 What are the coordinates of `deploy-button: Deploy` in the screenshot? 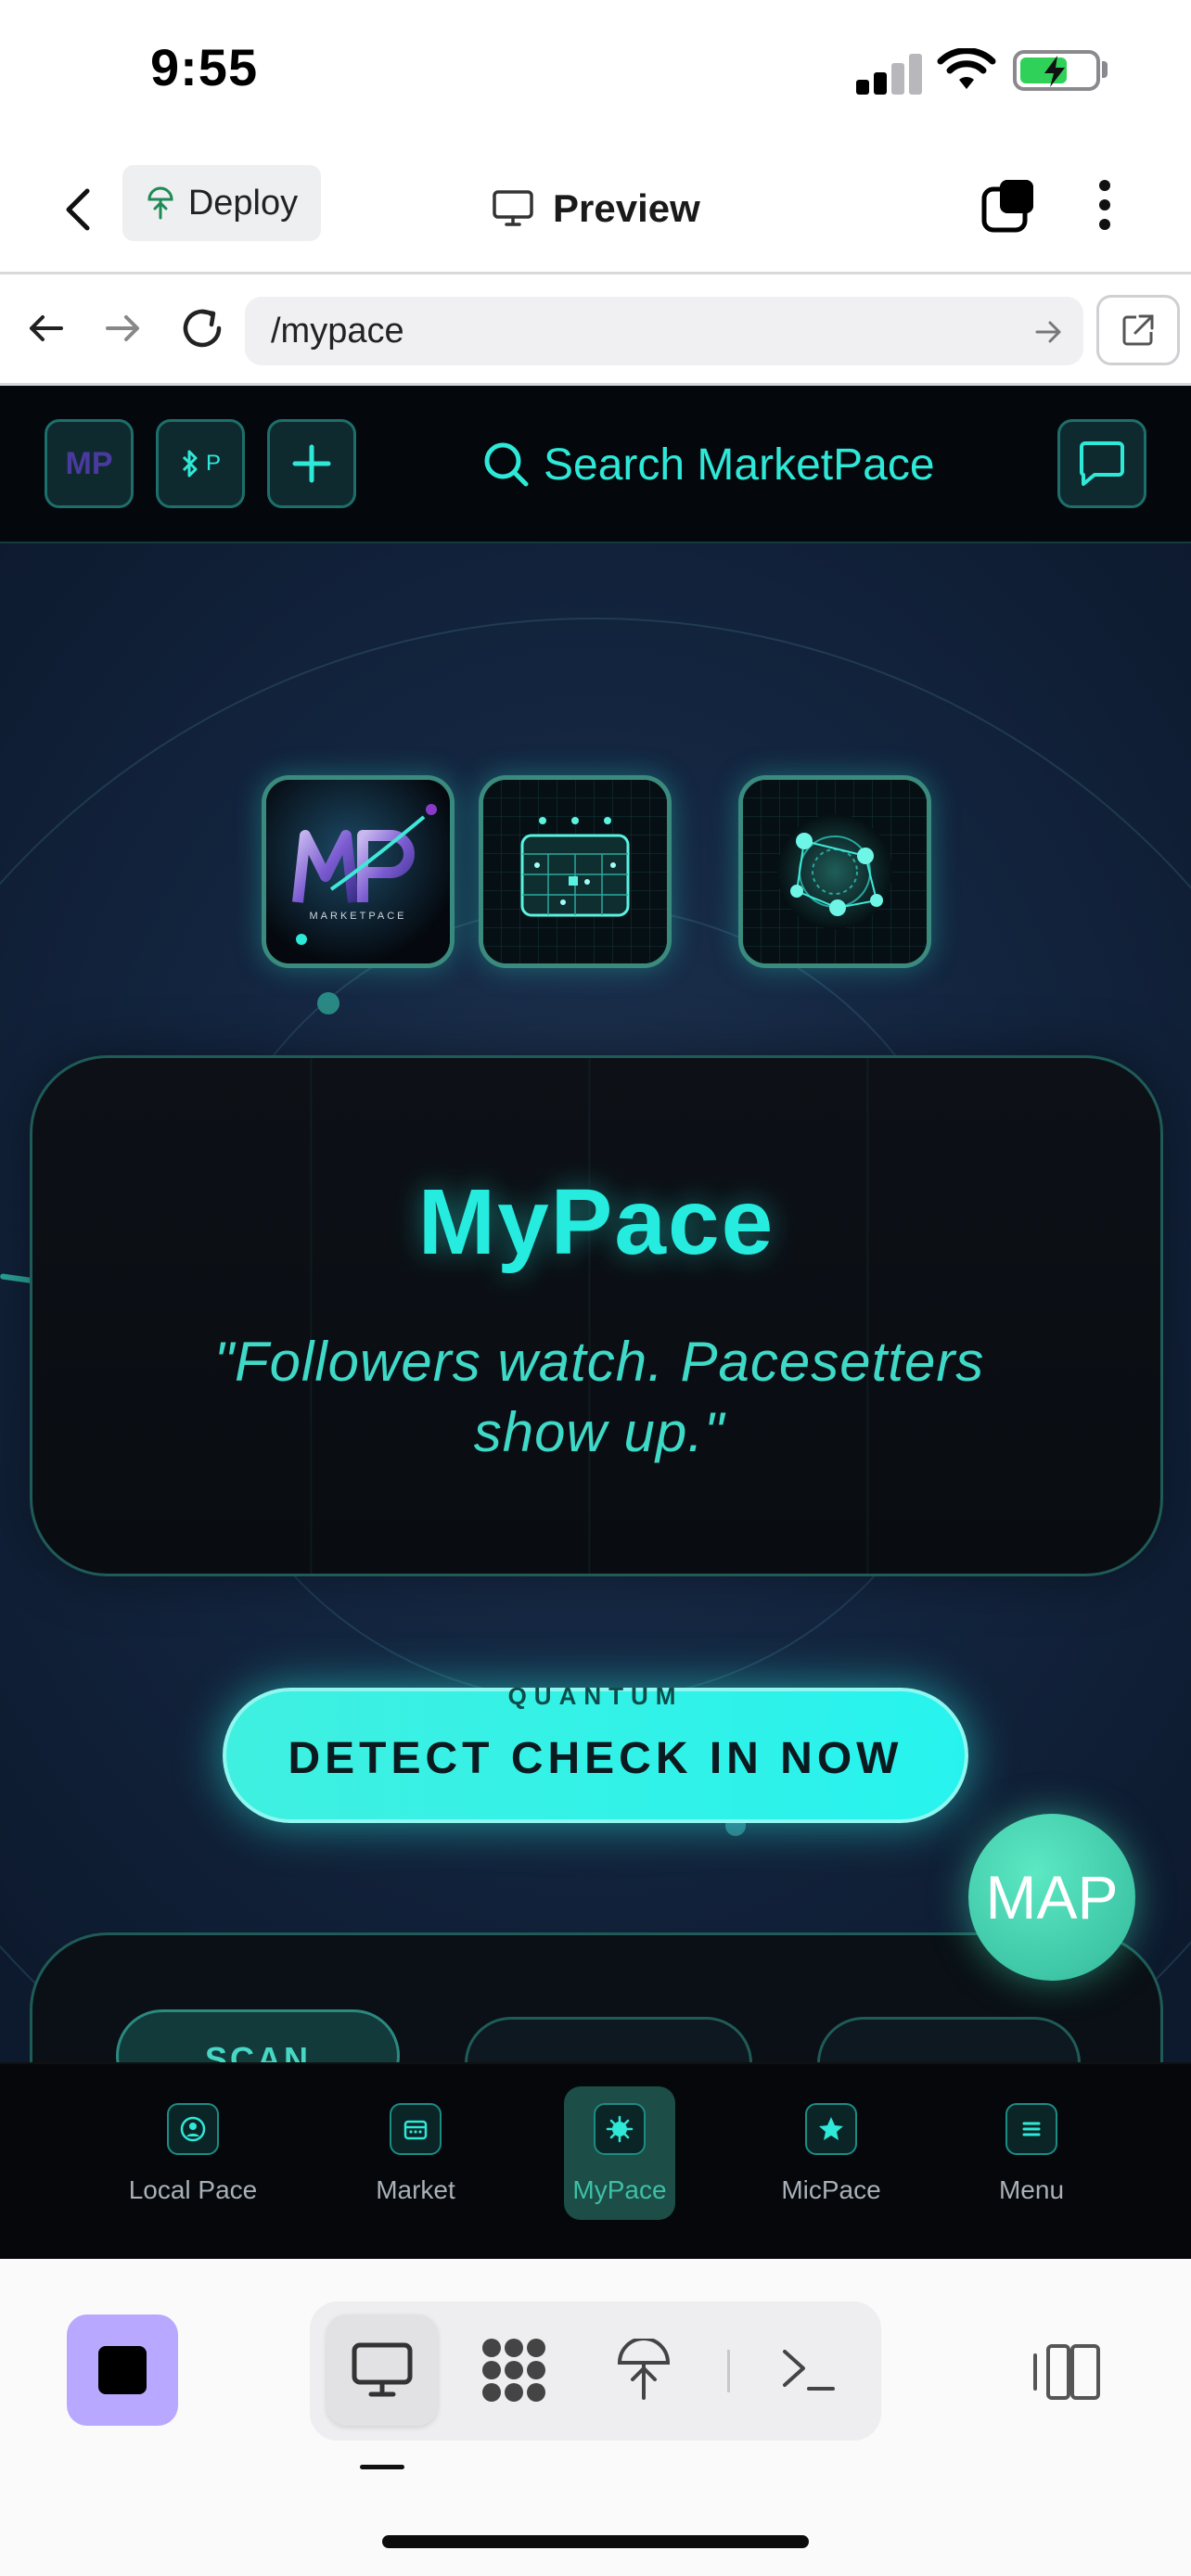 It's located at (222, 203).